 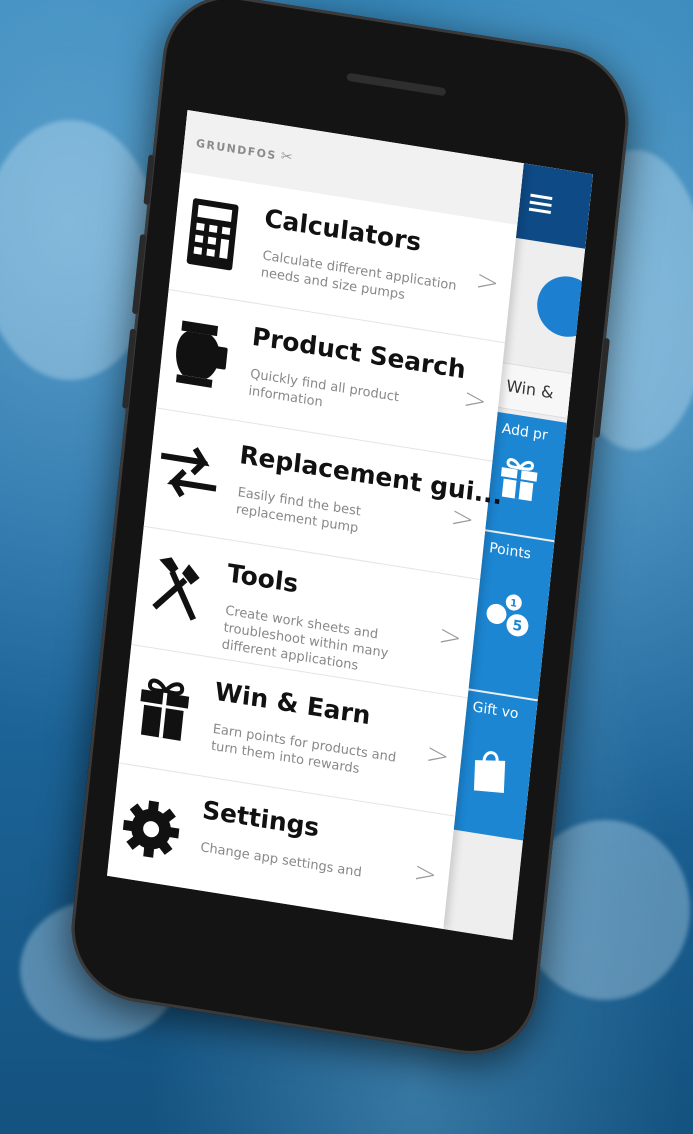 What do you see at coordinates (489, 772) in the screenshot?
I see `shopping-bag-icon` at bounding box center [489, 772].